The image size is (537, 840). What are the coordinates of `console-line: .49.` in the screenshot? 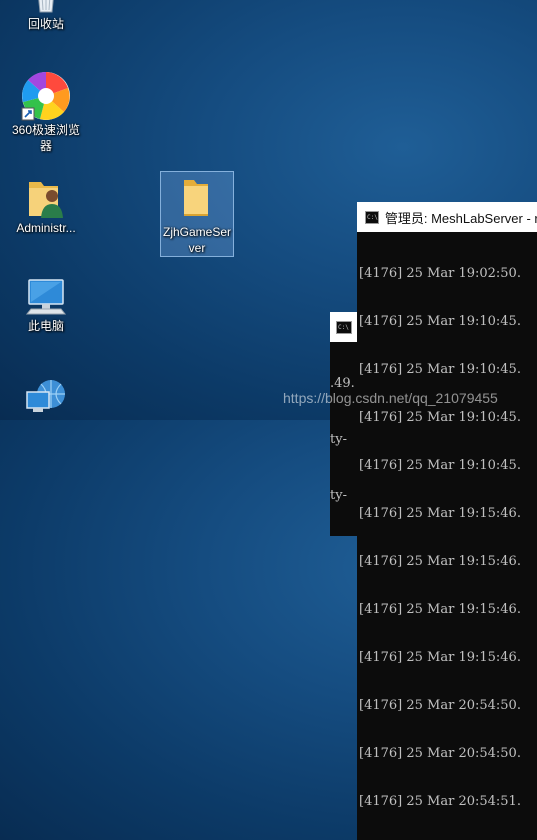 It's located at (342, 383).